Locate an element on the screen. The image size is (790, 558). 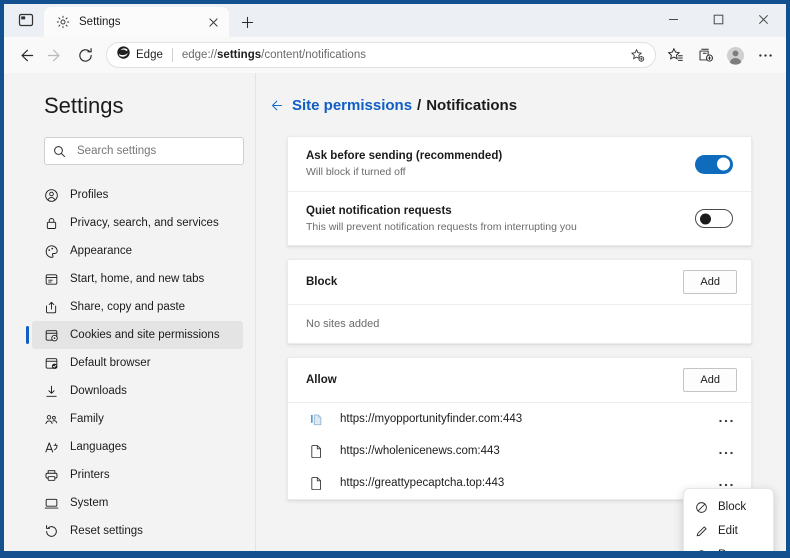
profiles-icon is located at coordinates (51, 195).